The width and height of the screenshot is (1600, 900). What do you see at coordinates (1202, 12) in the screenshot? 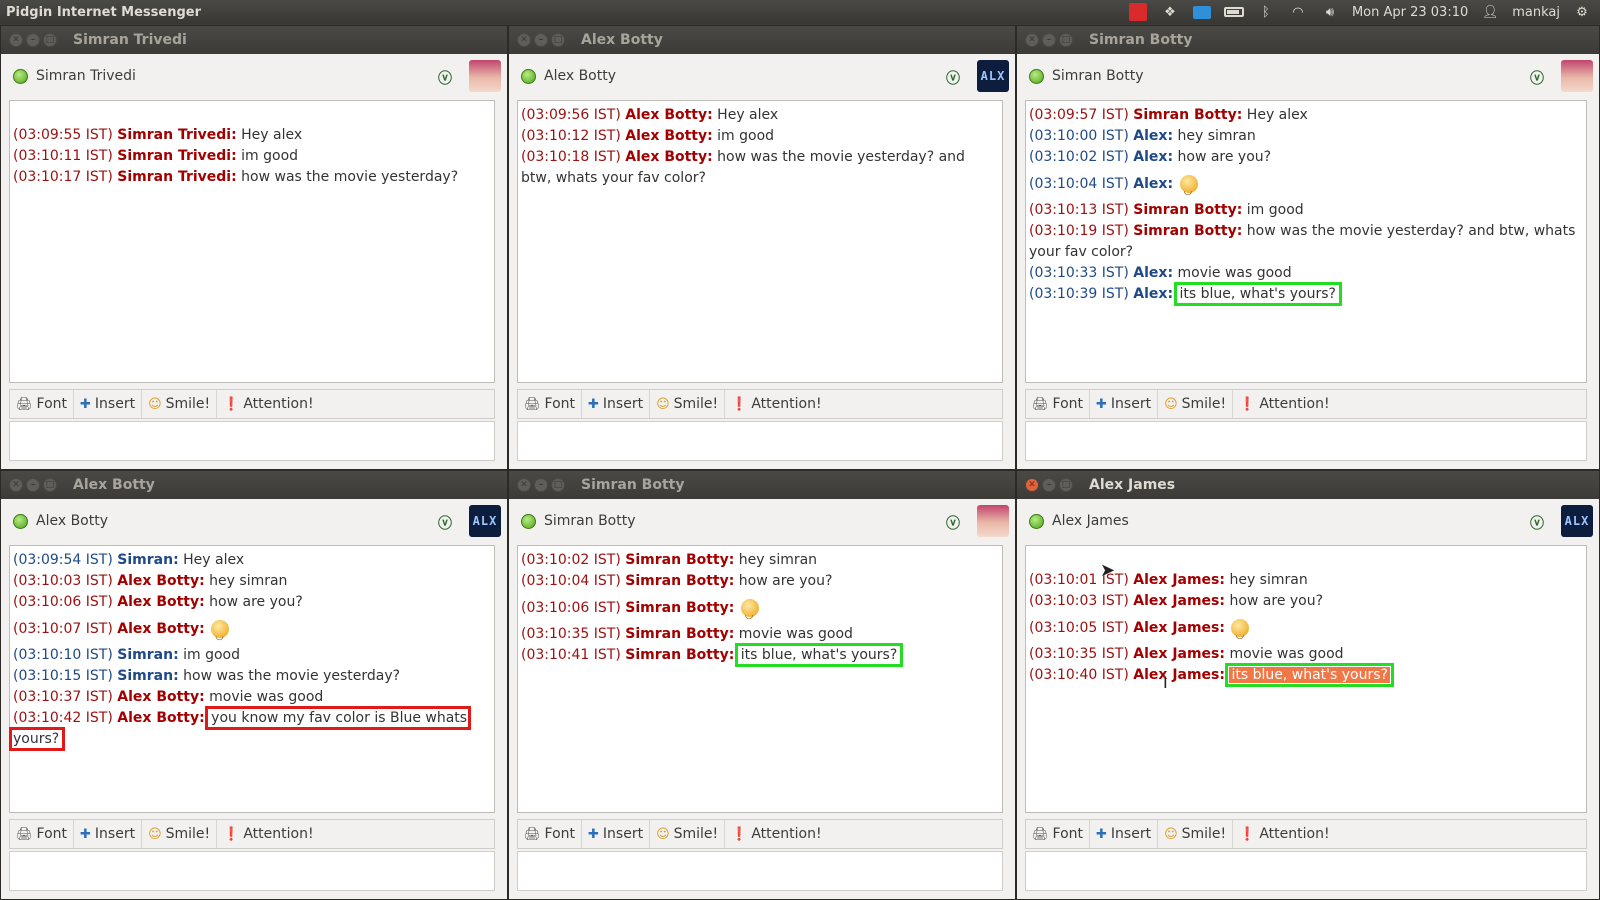
I see `mail-icon` at bounding box center [1202, 12].